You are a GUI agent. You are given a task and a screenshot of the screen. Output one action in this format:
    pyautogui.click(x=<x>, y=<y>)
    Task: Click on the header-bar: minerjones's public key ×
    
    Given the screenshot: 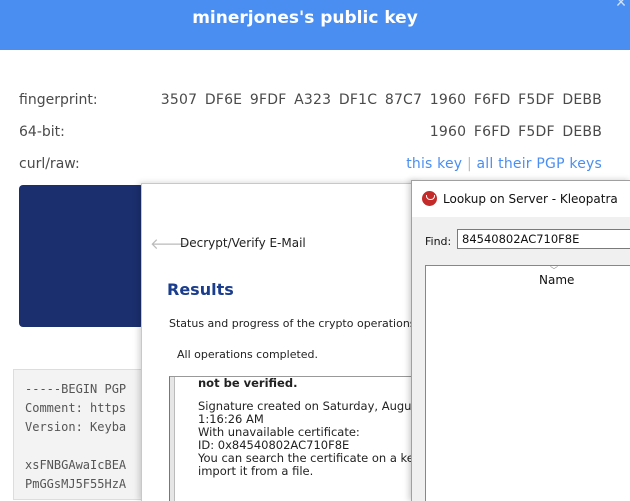 What is the action you would take?
    pyautogui.click(x=315, y=25)
    